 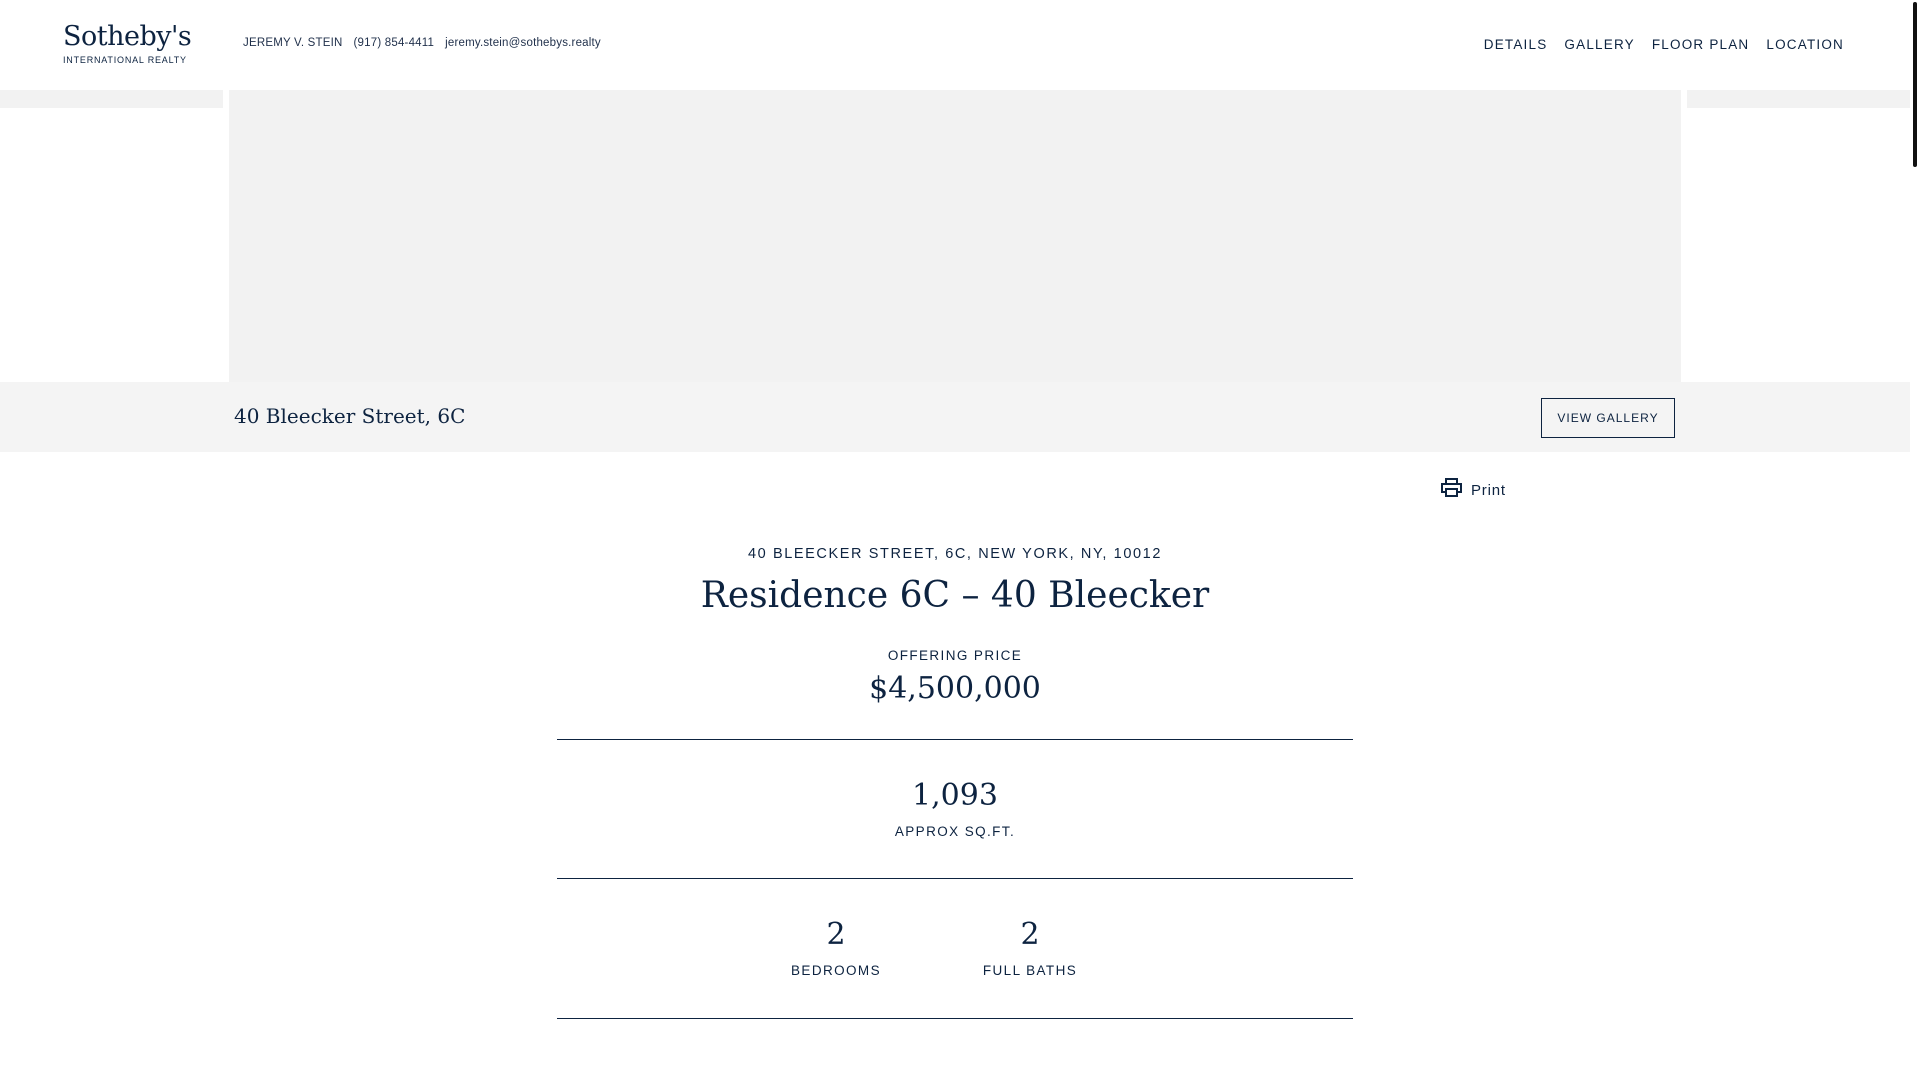 I want to click on print-label: Print, so click(x=1488, y=490).